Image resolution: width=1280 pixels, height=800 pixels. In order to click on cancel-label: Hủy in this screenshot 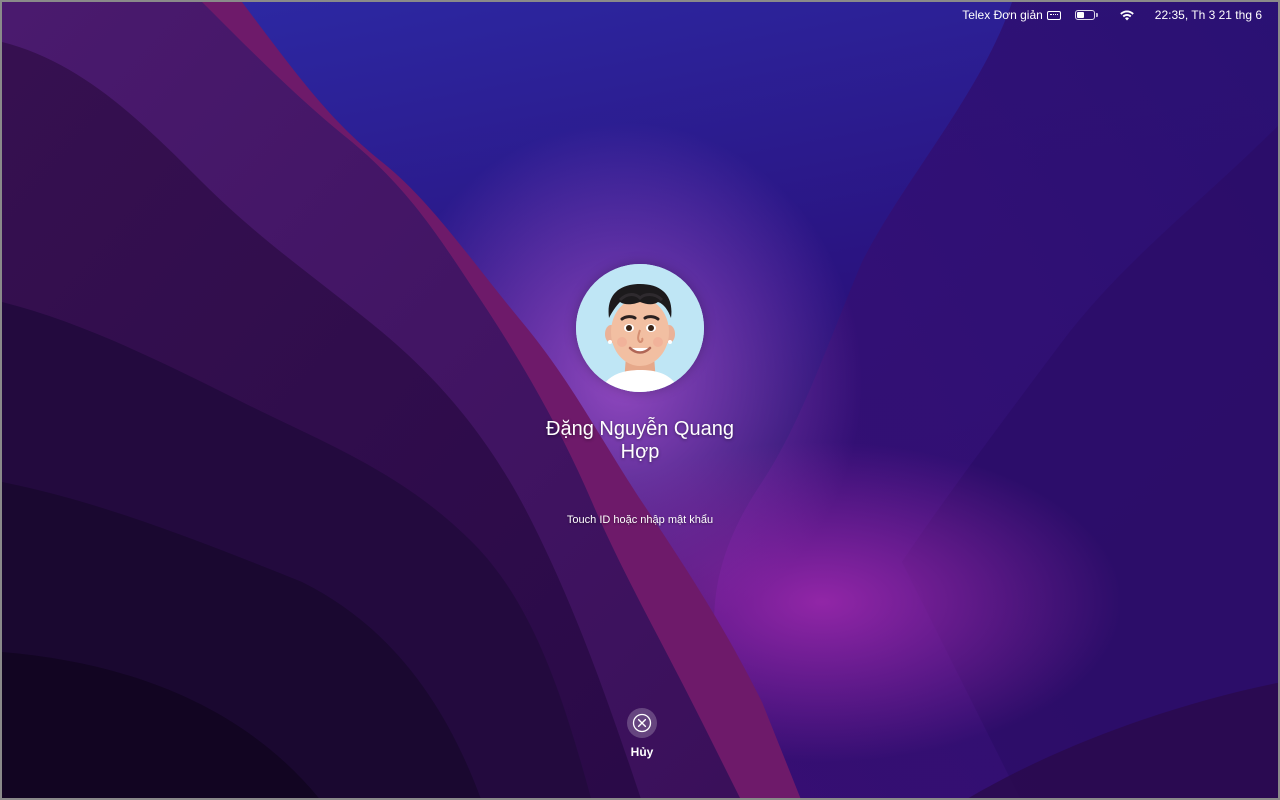, I will do `click(642, 752)`.